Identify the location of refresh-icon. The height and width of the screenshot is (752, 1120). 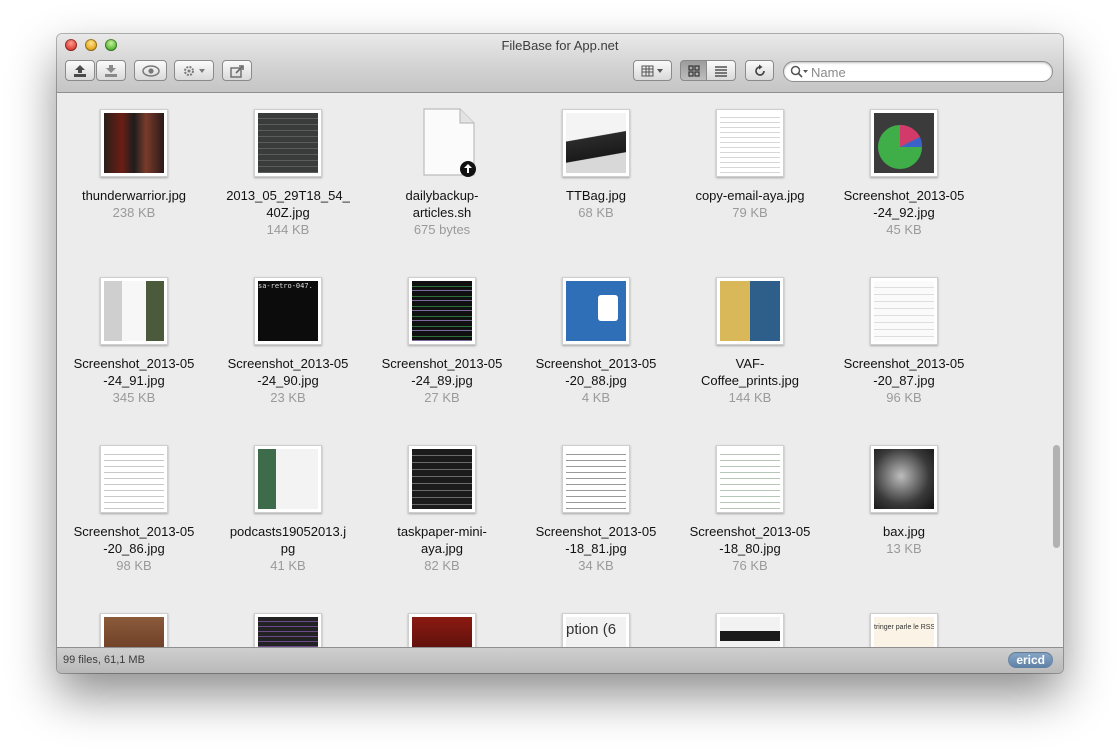
(759, 70).